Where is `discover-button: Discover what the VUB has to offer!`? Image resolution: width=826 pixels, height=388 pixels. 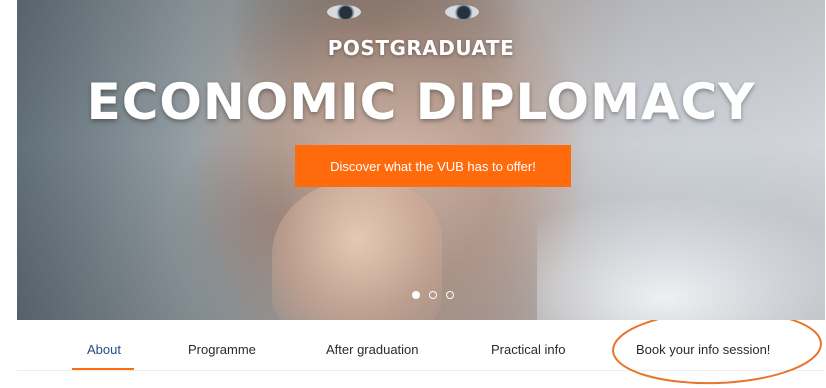
discover-button: Discover what the VUB has to offer! is located at coordinates (433, 166).